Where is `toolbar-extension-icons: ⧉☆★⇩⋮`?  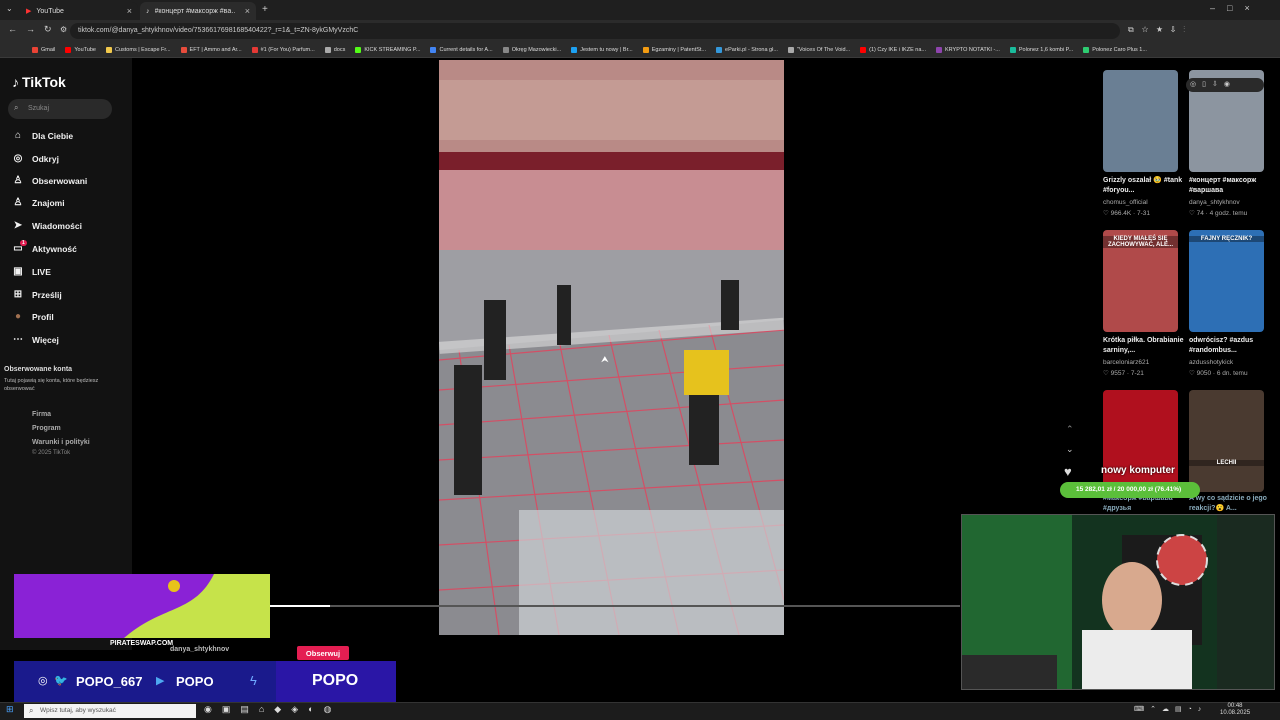
toolbar-extension-icons: ⧉☆★⇩⋮ is located at coordinates (1160, 30).